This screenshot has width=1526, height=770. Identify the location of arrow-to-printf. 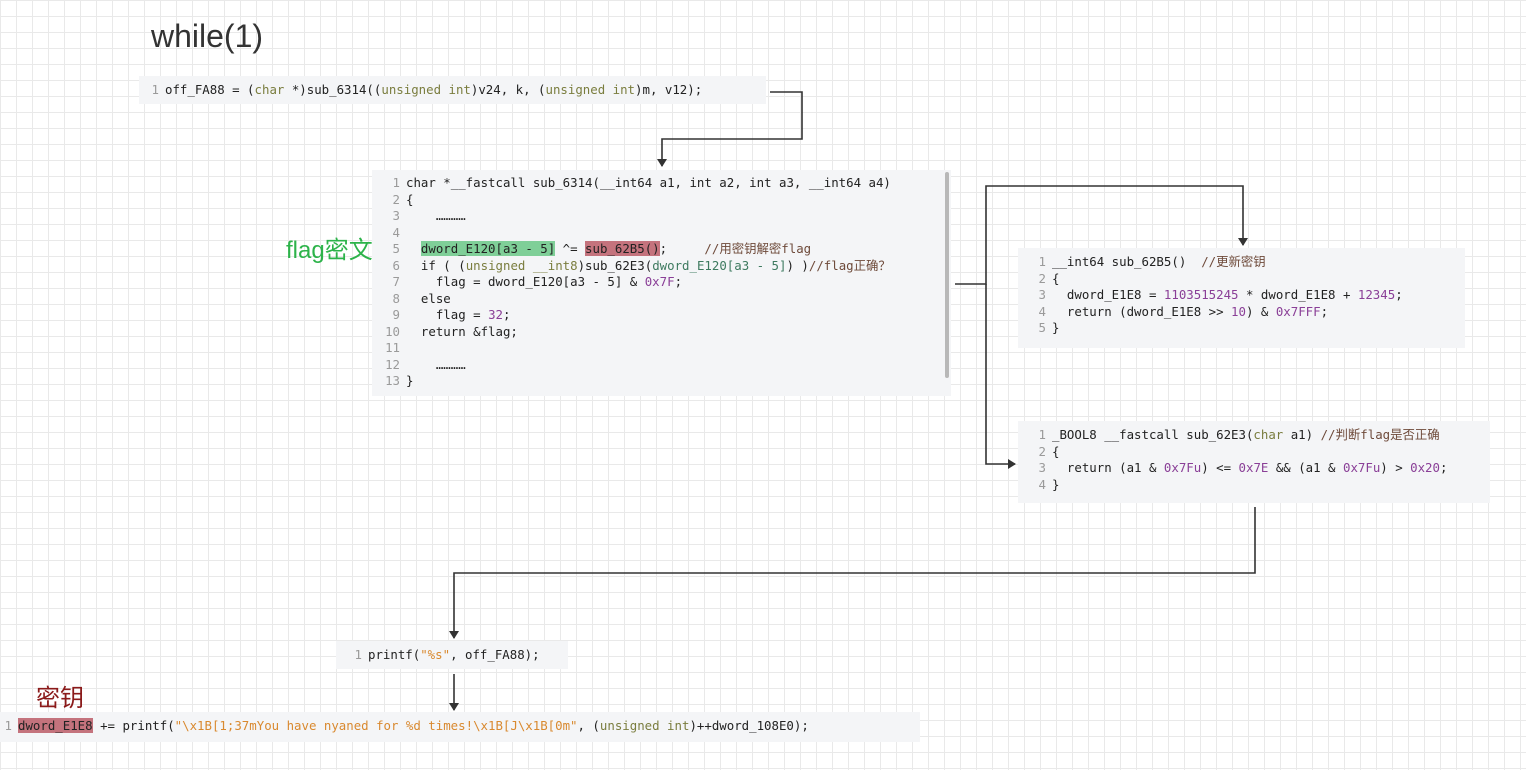
(852, 573).